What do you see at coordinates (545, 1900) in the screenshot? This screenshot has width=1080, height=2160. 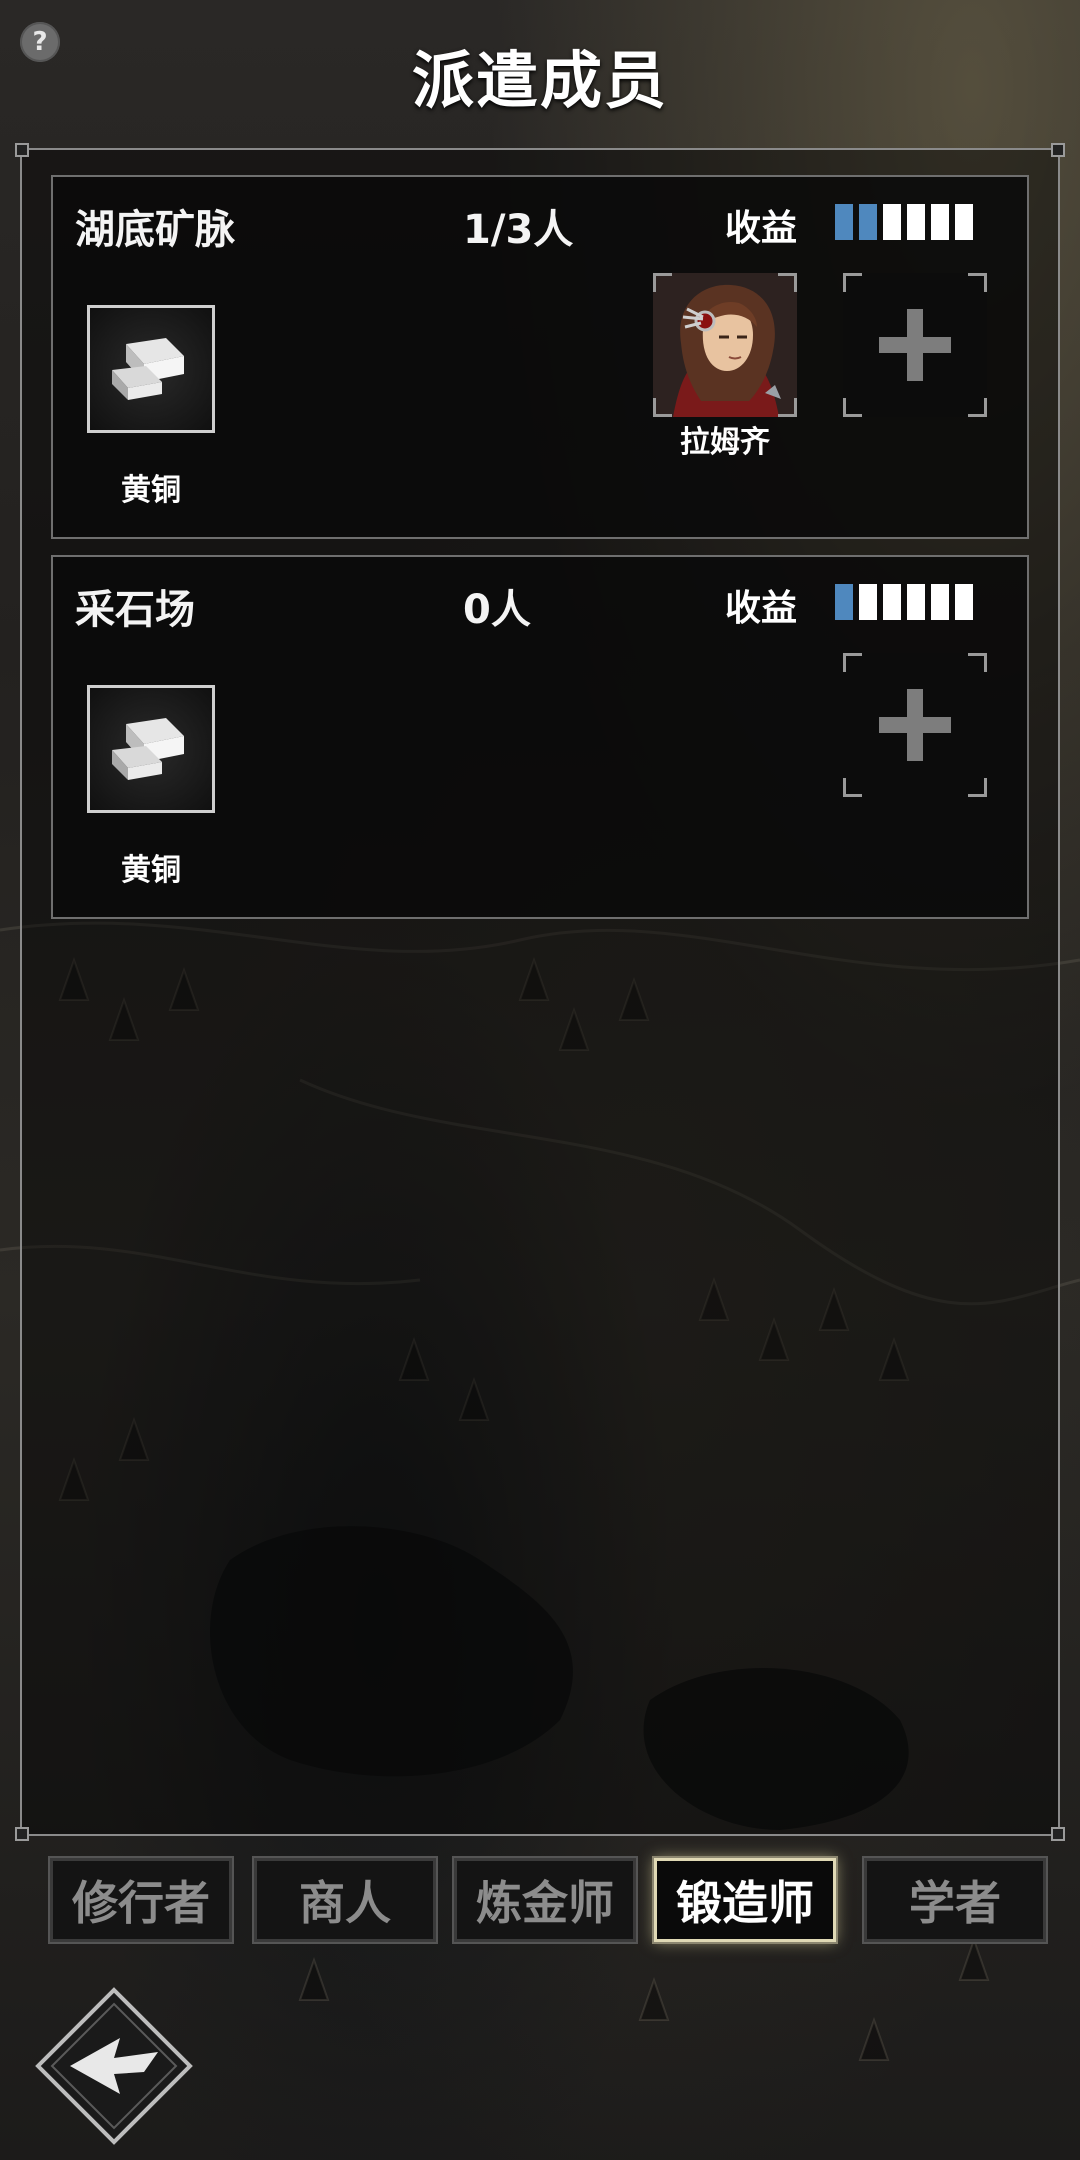 I see `tab-alchemist: 炼金师` at bounding box center [545, 1900].